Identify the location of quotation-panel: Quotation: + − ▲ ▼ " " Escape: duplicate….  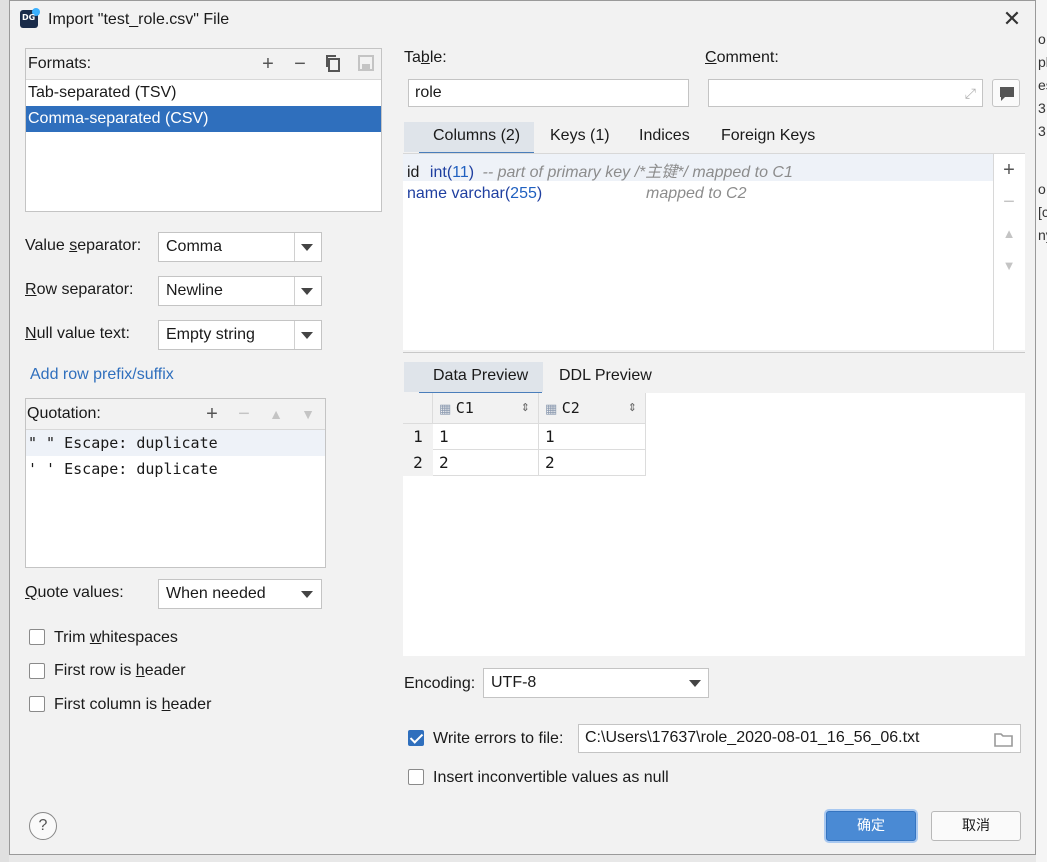
(175, 483).